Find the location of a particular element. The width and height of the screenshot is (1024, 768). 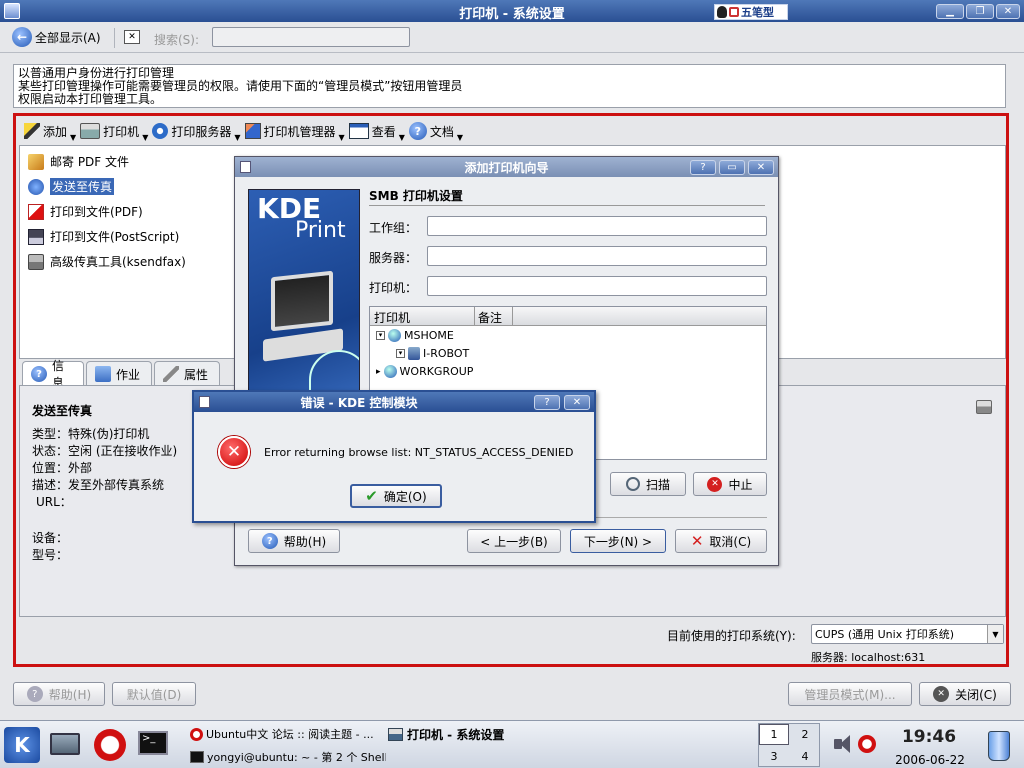

ime-indicator: 五笔型 is located at coordinates (751, 12).